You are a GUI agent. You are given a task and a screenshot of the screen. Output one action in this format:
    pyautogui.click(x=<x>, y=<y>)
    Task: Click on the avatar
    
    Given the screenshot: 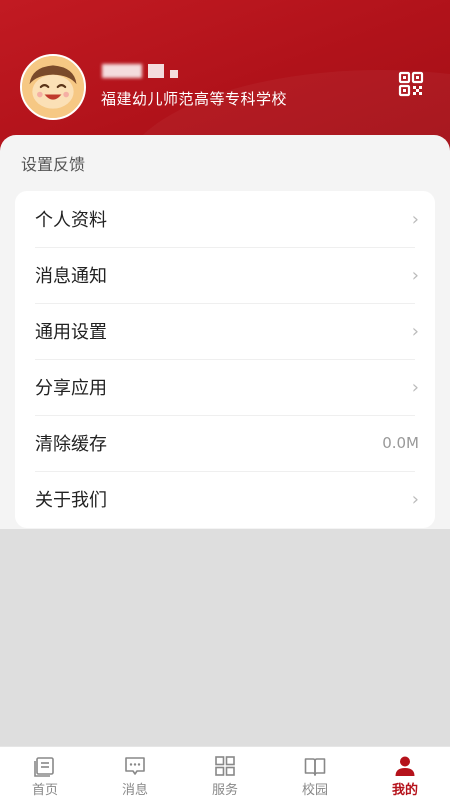 What is the action you would take?
    pyautogui.click(x=53, y=87)
    